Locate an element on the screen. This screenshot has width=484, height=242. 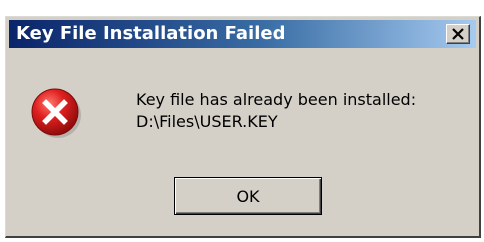
close-icon is located at coordinates (458, 34).